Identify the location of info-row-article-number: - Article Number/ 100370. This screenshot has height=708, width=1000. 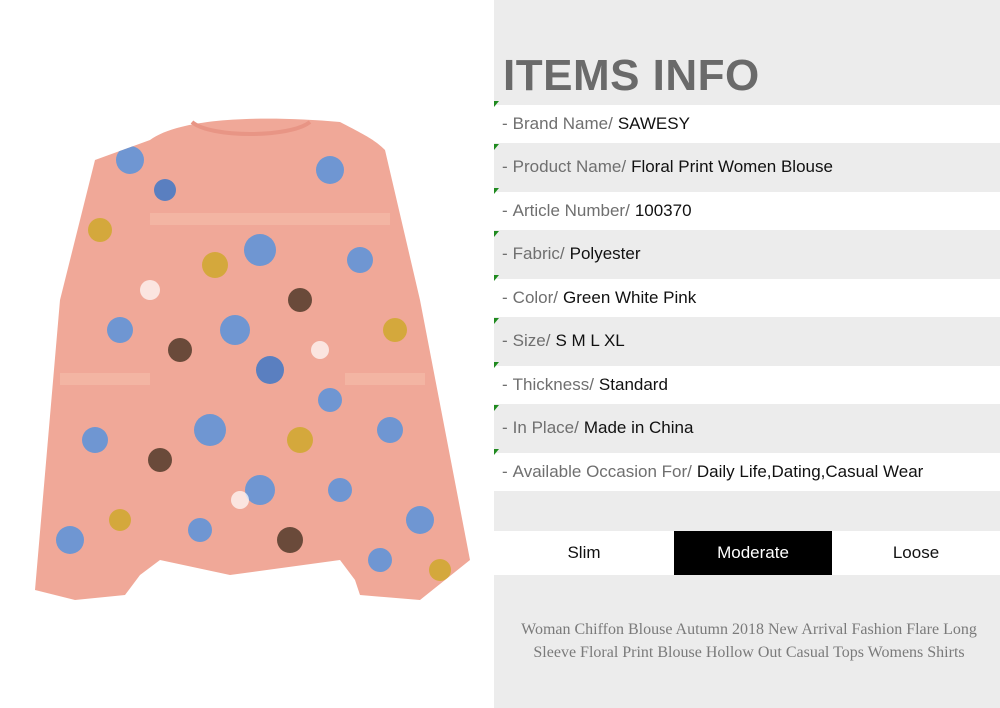
(747, 209).